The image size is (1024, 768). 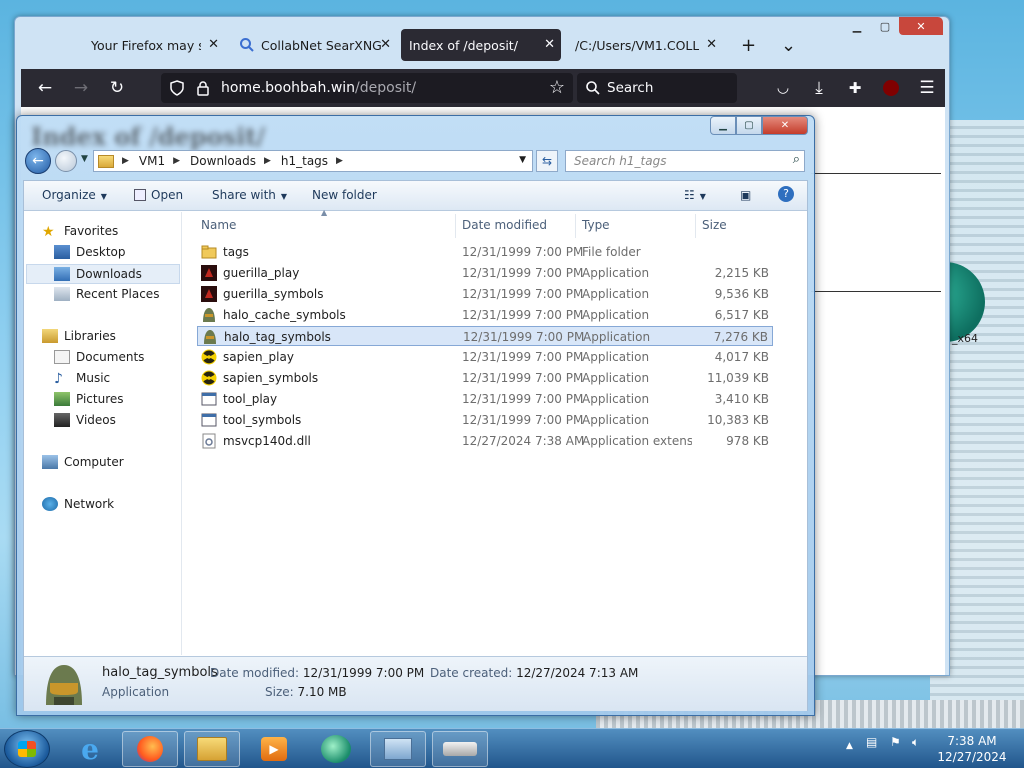 What do you see at coordinates (27, 749) in the screenshot?
I see `start-button` at bounding box center [27, 749].